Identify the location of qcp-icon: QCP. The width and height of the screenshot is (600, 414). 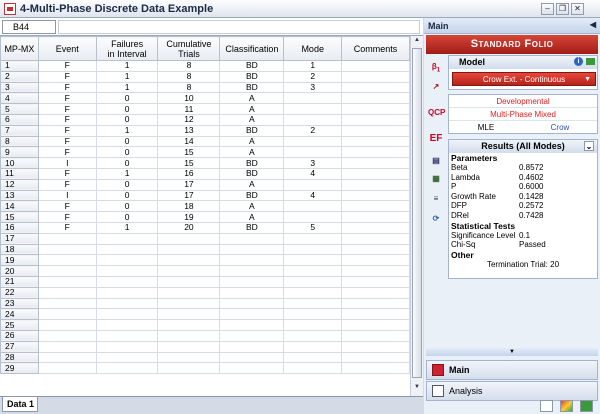
(436, 113).